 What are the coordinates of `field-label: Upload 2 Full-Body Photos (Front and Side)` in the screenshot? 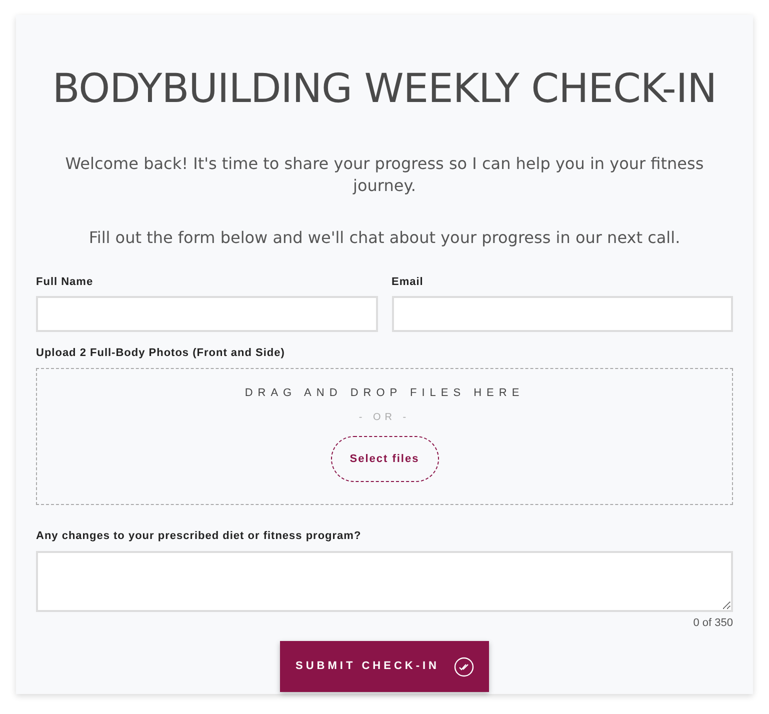 It's located at (161, 353).